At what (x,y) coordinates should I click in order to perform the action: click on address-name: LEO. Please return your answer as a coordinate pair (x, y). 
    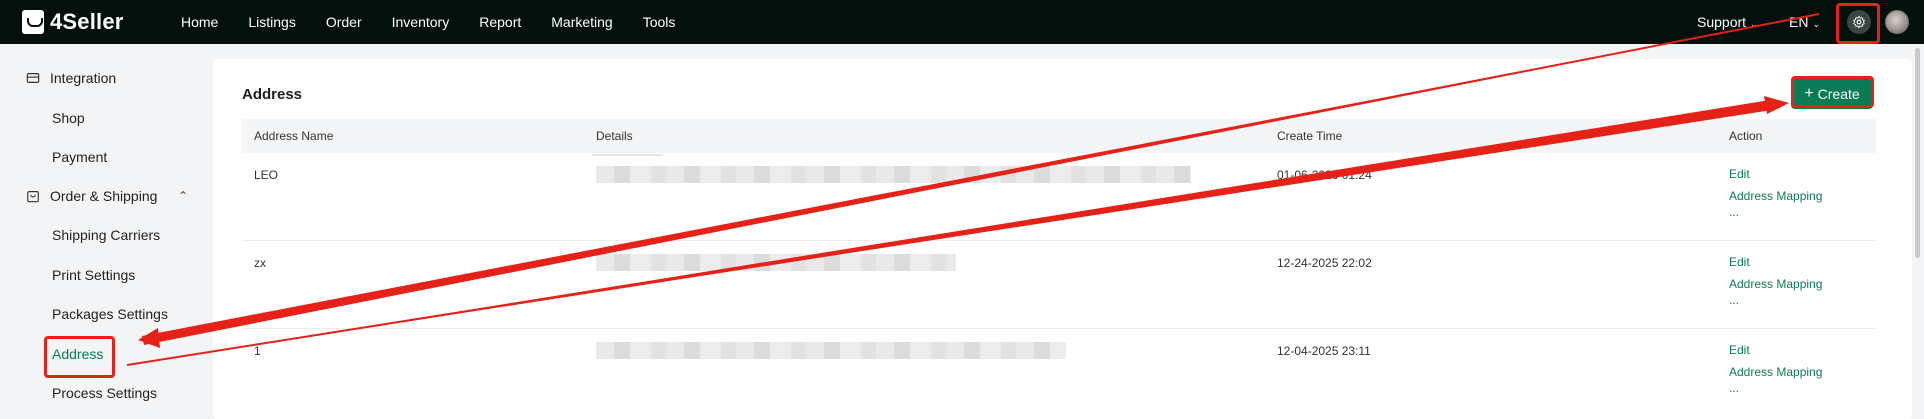
    Looking at the image, I should click on (266, 175).